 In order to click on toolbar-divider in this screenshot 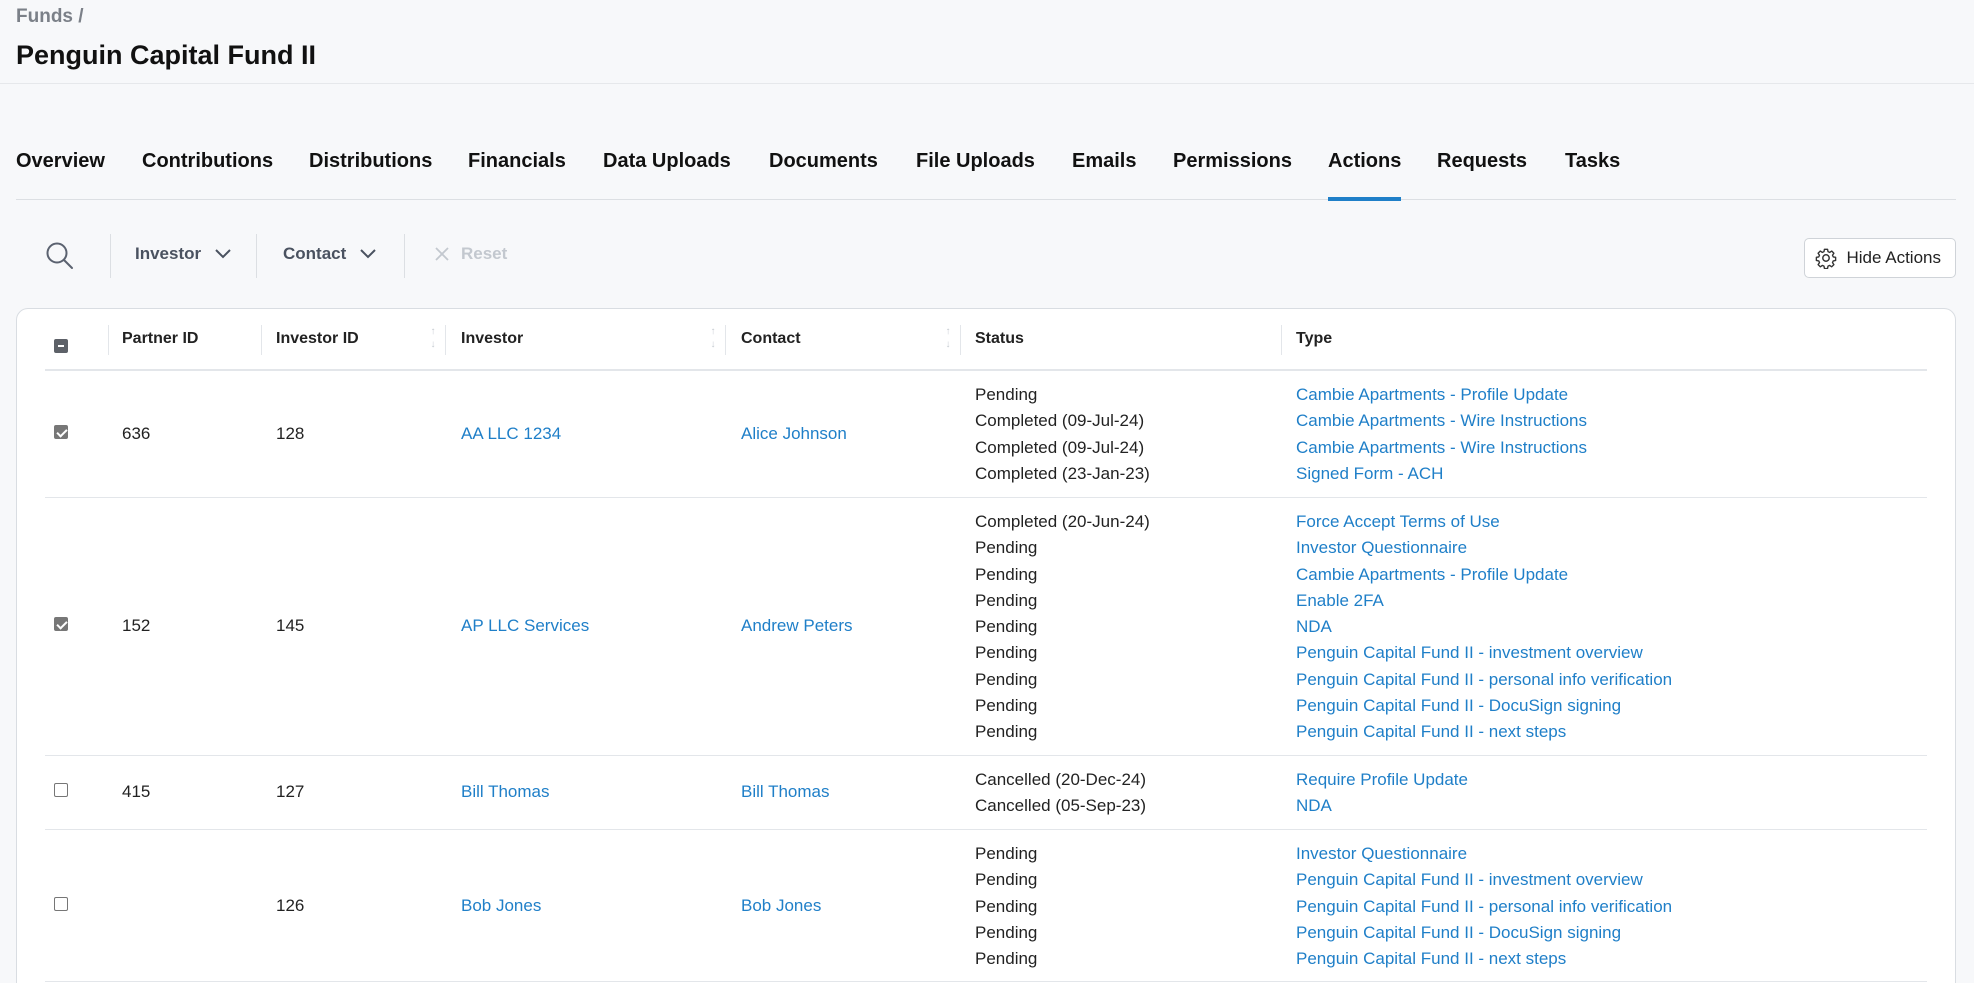, I will do `click(256, 256)`.